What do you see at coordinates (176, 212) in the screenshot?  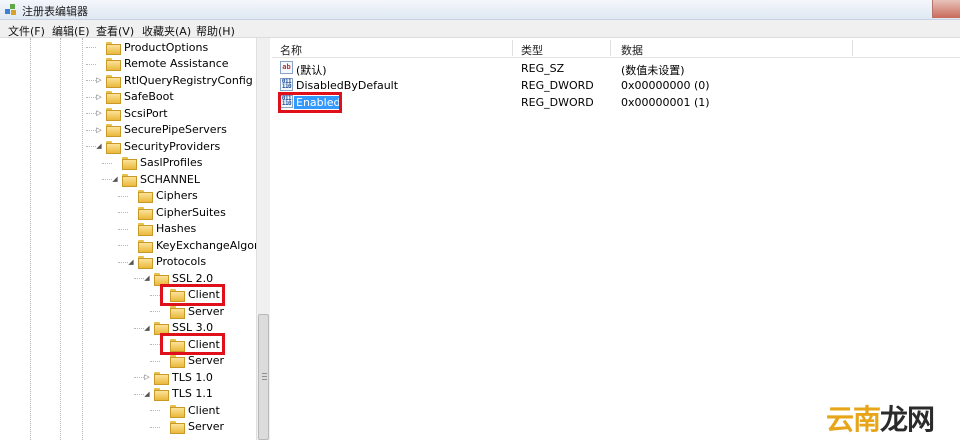 I see `tree-node: CipherSuites` at bounding box center [176, 212].